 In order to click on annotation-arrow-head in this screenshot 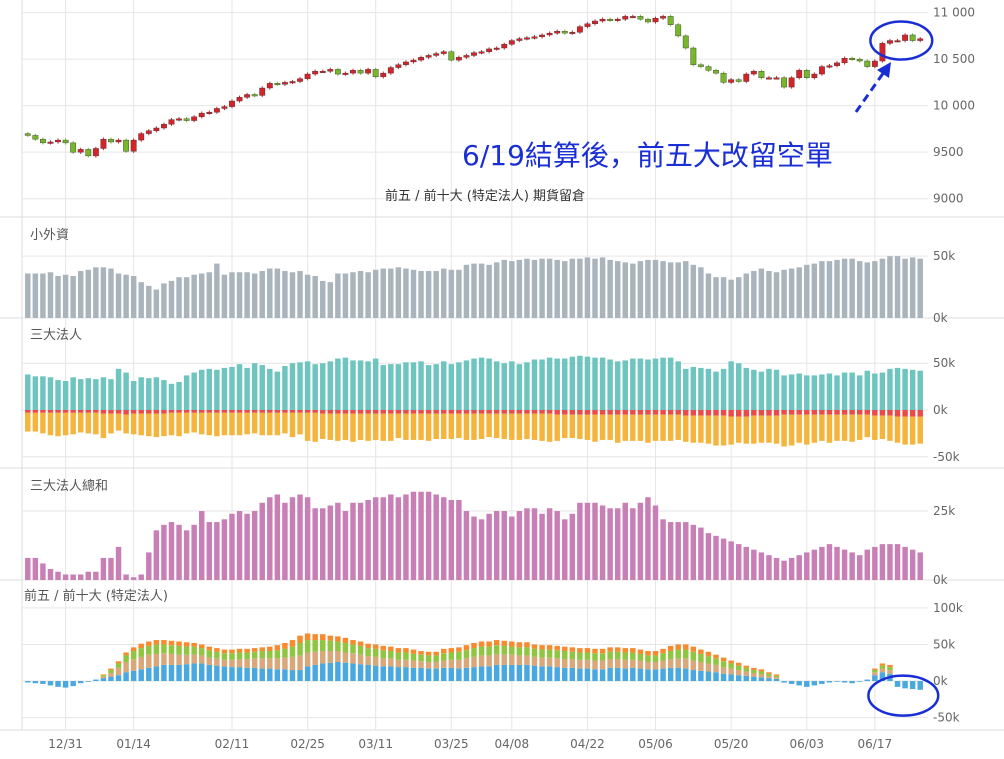, I will do `click(884, 70)`.